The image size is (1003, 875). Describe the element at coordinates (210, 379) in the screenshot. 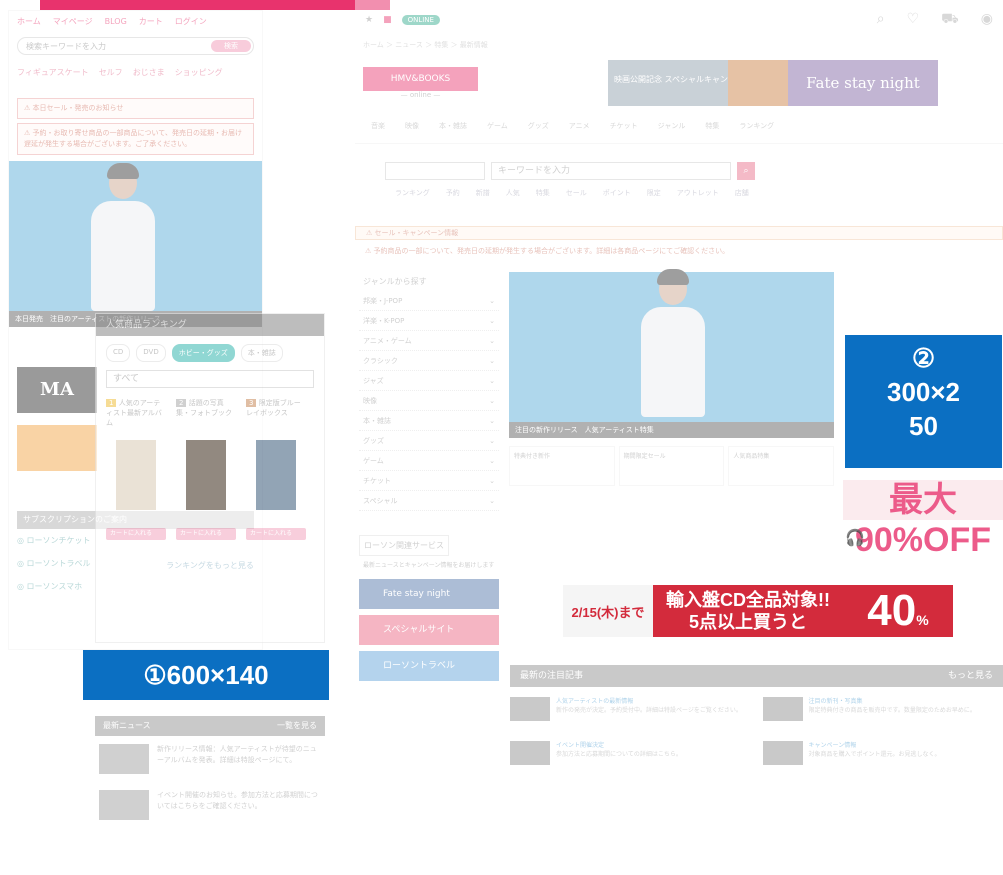

I see `ranking-genre-select: すべて` at that location.